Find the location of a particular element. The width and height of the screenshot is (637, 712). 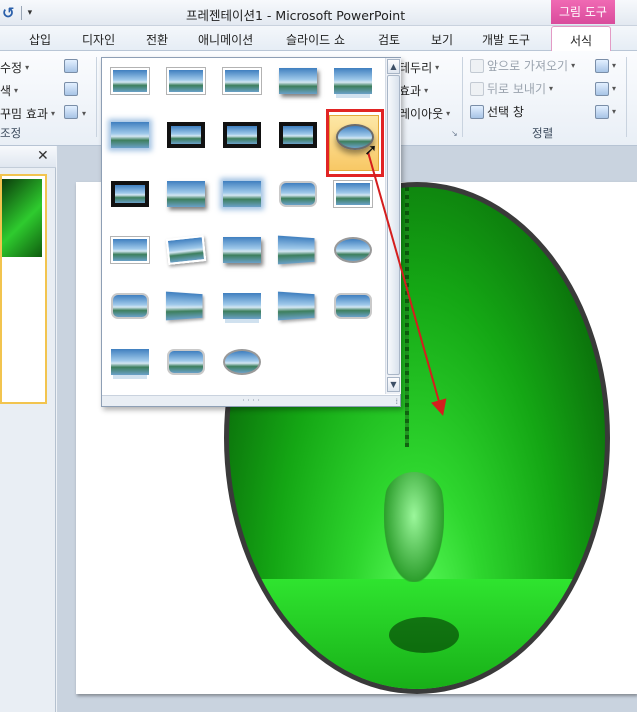

gallery-item-compound-frame-black is located at coordinates (130, 195).